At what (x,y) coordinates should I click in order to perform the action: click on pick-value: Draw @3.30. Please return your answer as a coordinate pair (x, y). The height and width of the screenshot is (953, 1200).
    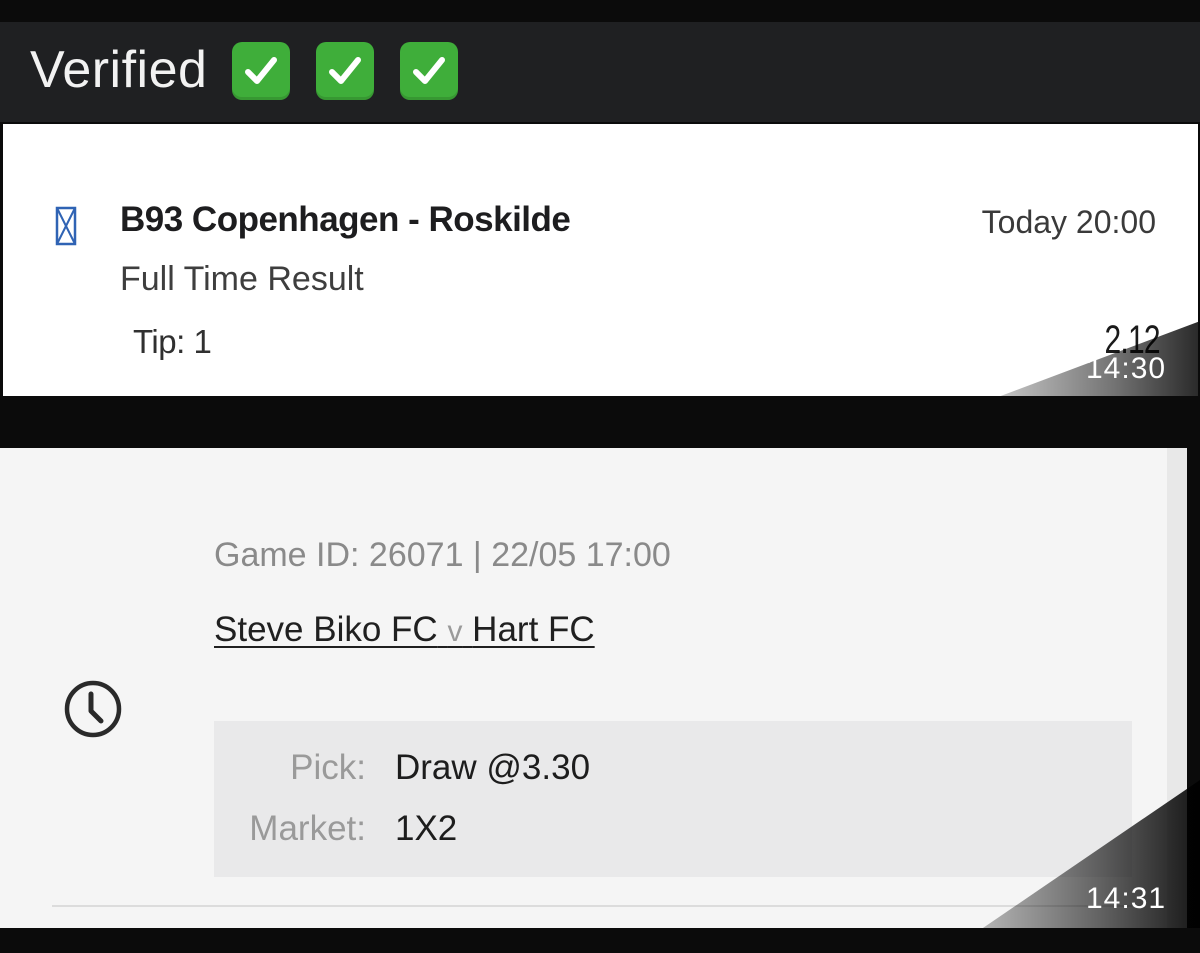
    Looking at the image, I should click on (493, 767).